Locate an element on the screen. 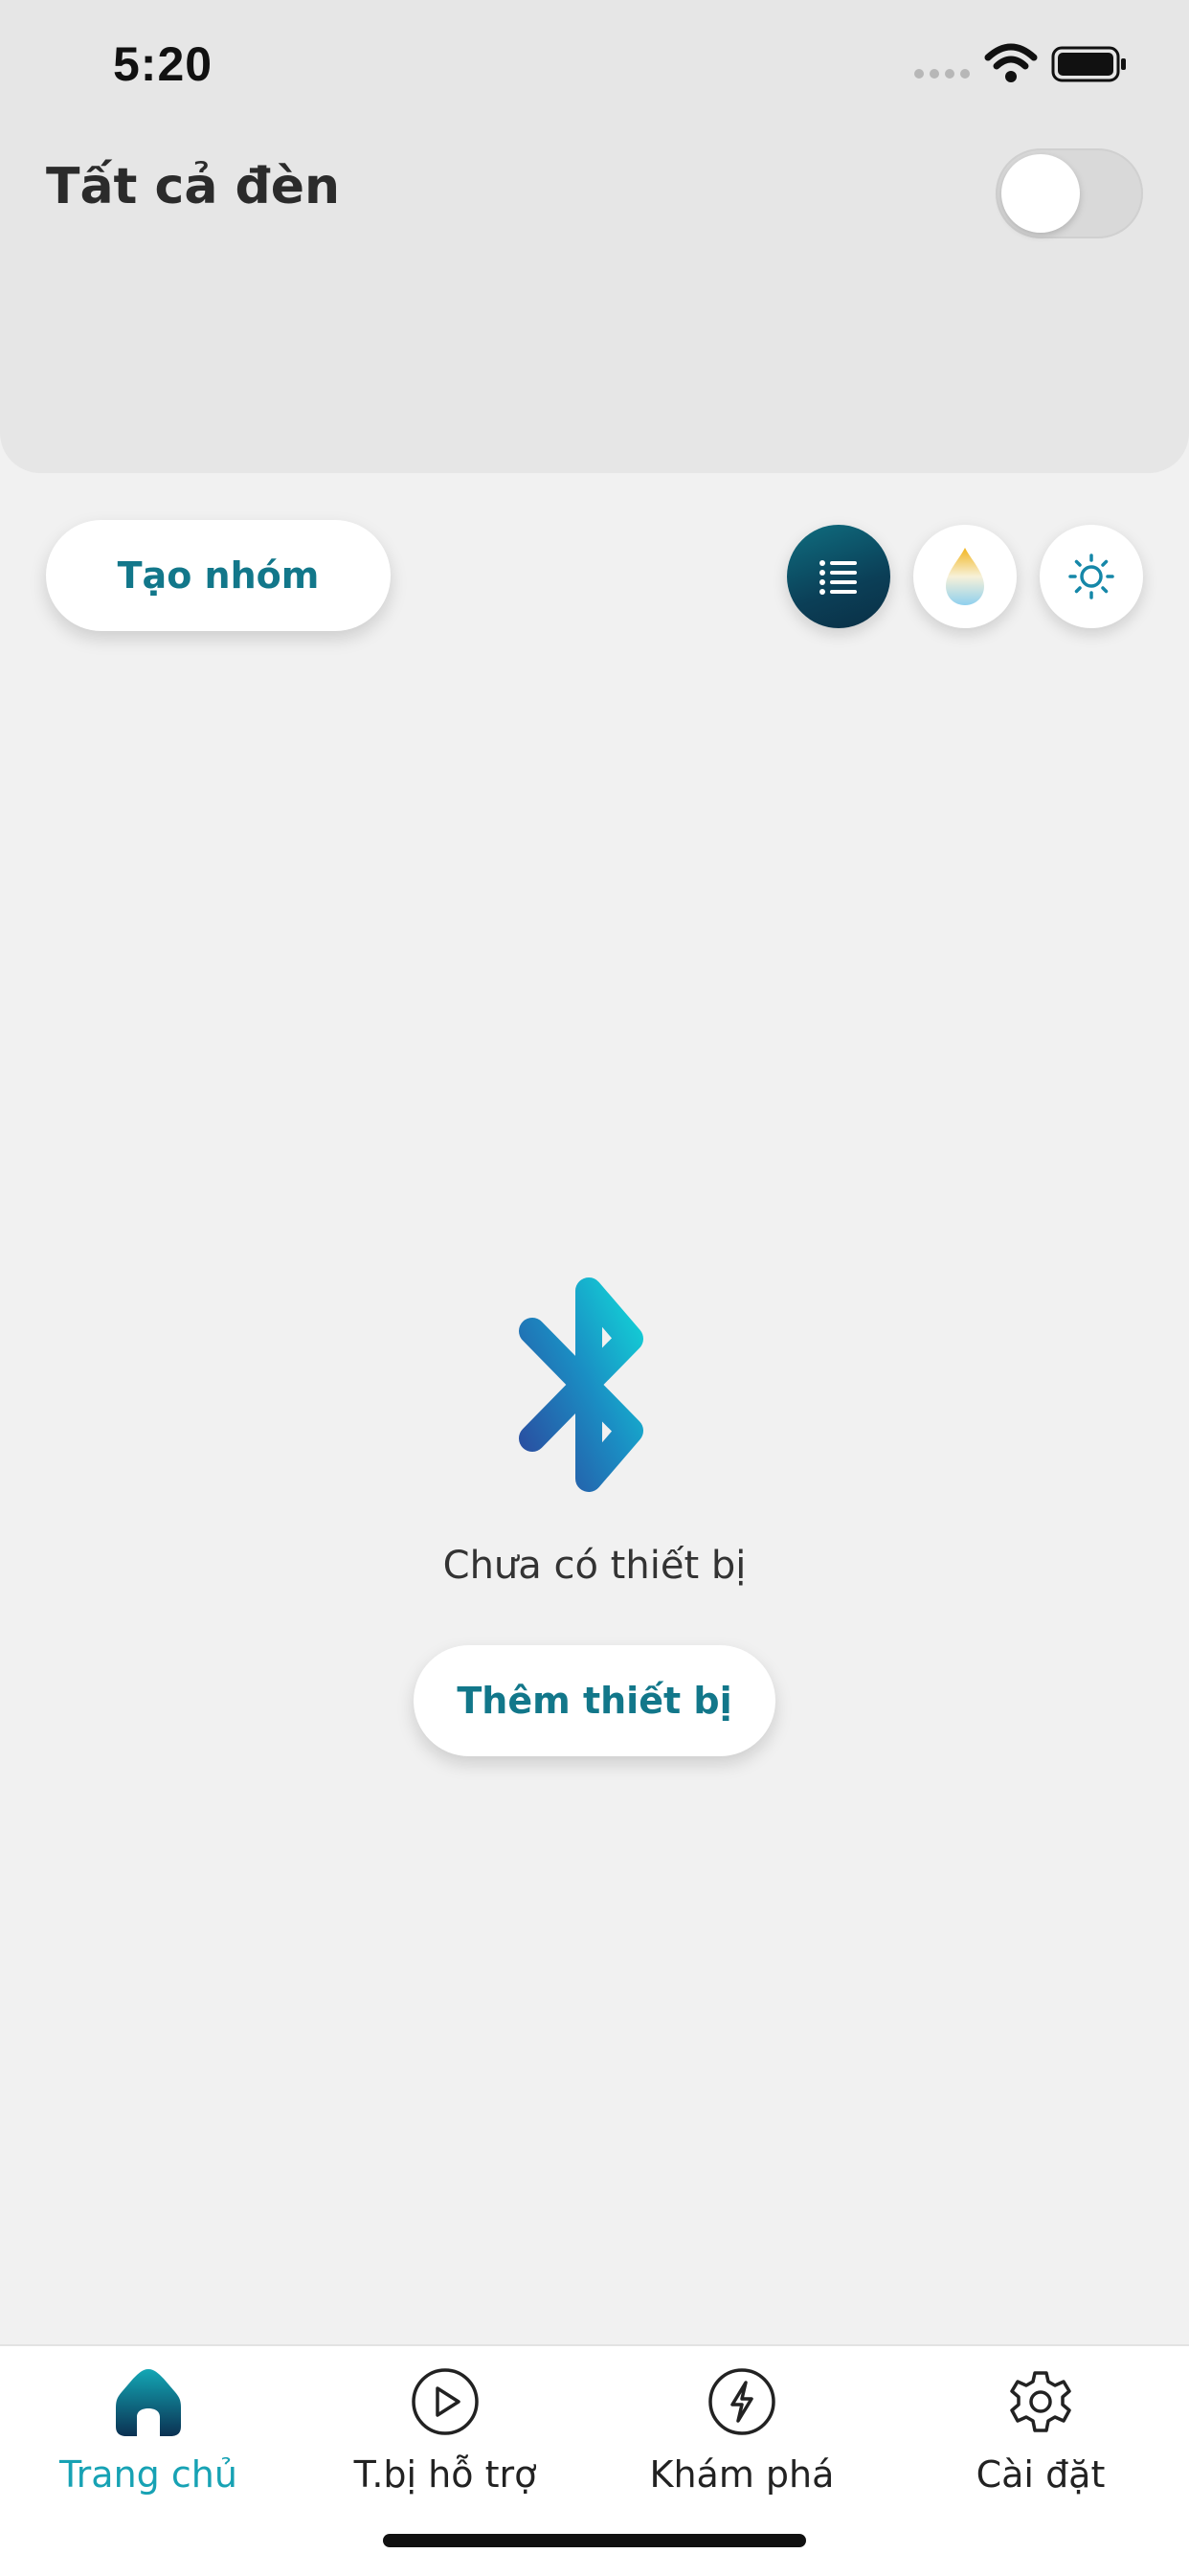  page-title: Tất cả đèn is located at coordinates (193, 186).